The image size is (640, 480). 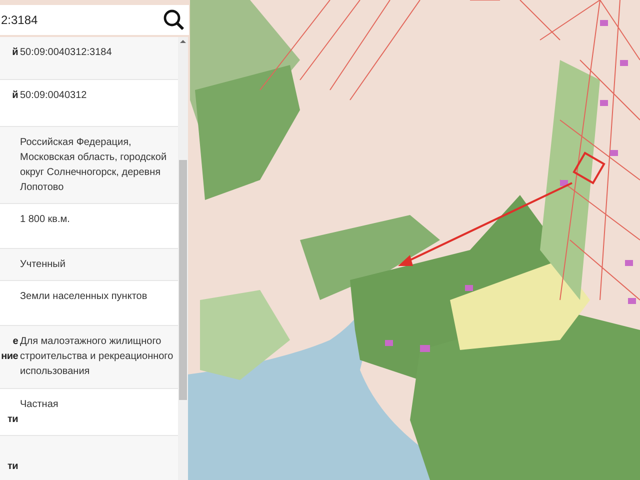 What do you see at coordinates (175, 20) in the screenshot?
I see `search-icon` at bounding box center [175, 20].